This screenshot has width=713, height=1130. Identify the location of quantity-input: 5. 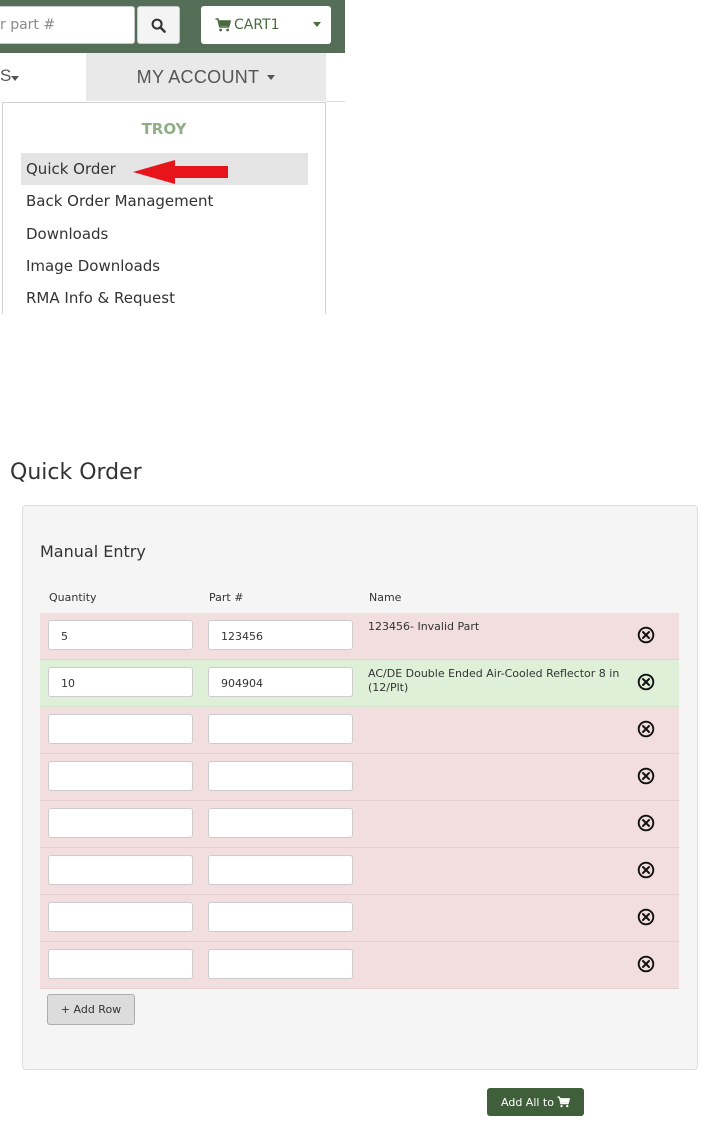
(120, 635).